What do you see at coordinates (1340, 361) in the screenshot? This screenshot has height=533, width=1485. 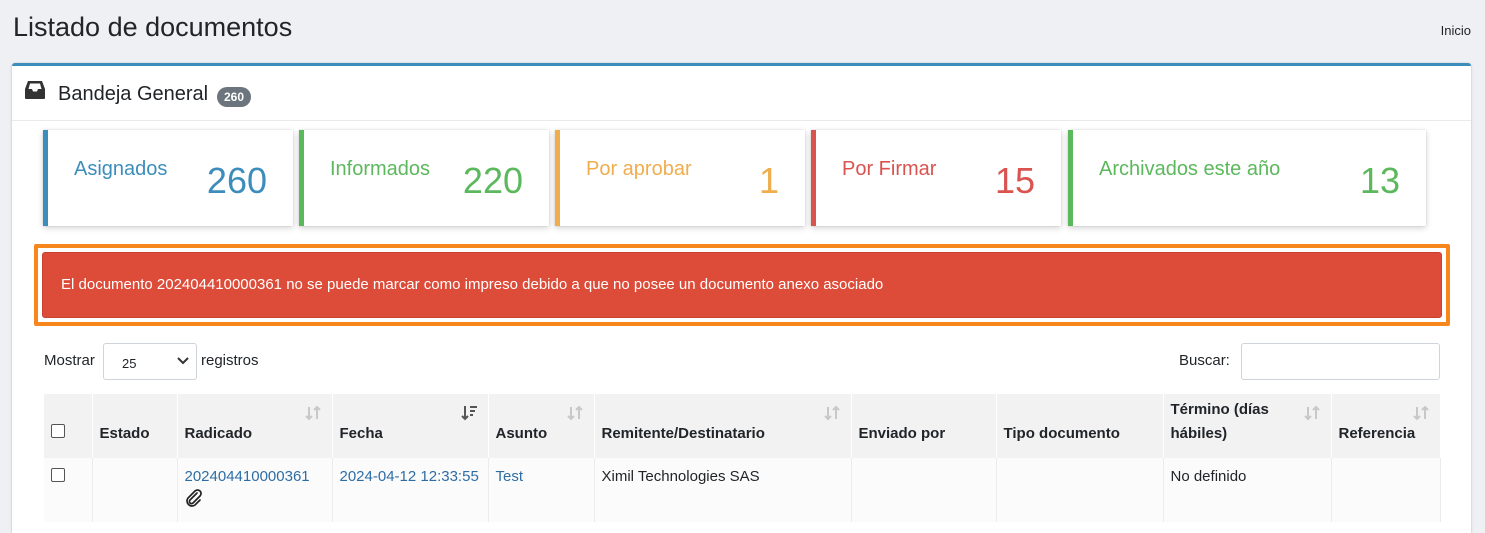 I see `search-input` at bounding box center [1340, 361].